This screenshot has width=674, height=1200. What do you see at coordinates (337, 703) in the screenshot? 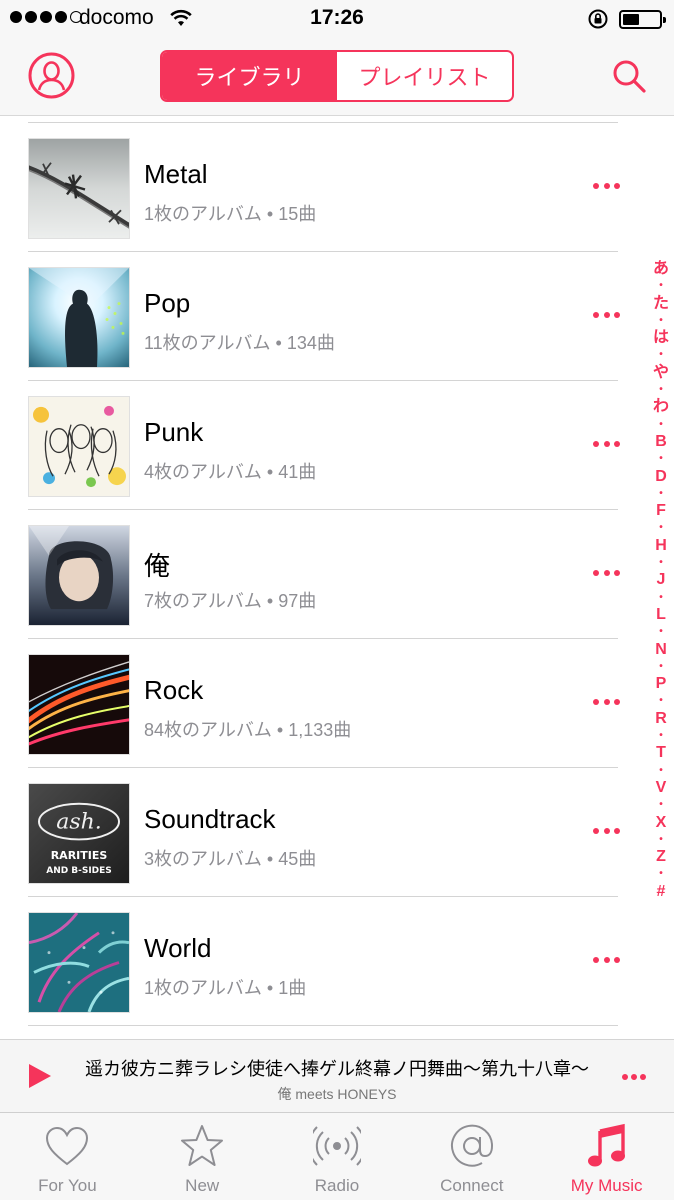
I see `genre-row-rock: Rock 84枚のアルバム • 1,133曲` at bounding box center [337, 703].